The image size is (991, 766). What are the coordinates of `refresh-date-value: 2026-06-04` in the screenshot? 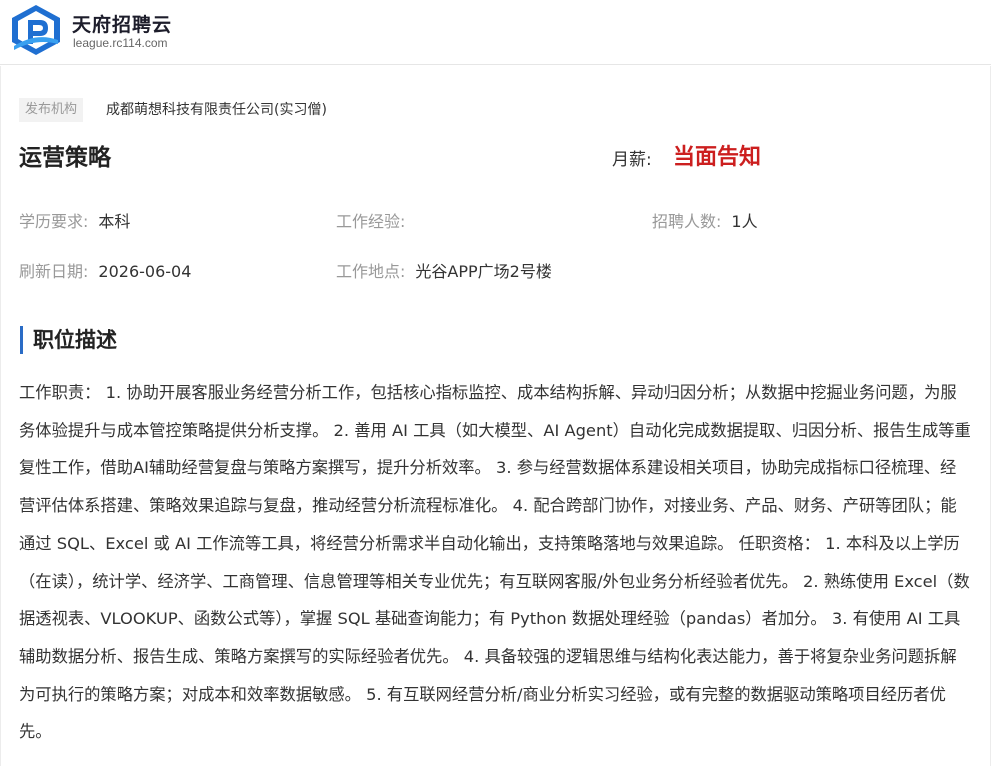 It's located at (145, 271).